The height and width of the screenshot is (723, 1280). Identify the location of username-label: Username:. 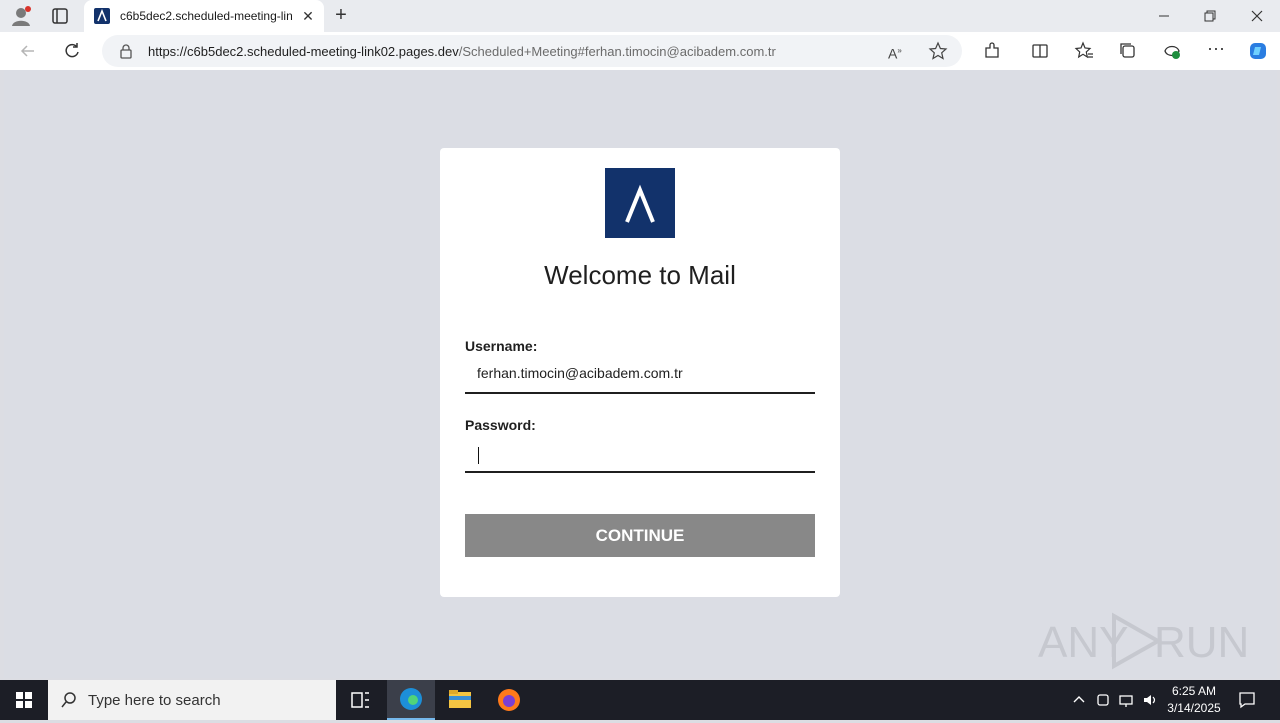
(501, 346).